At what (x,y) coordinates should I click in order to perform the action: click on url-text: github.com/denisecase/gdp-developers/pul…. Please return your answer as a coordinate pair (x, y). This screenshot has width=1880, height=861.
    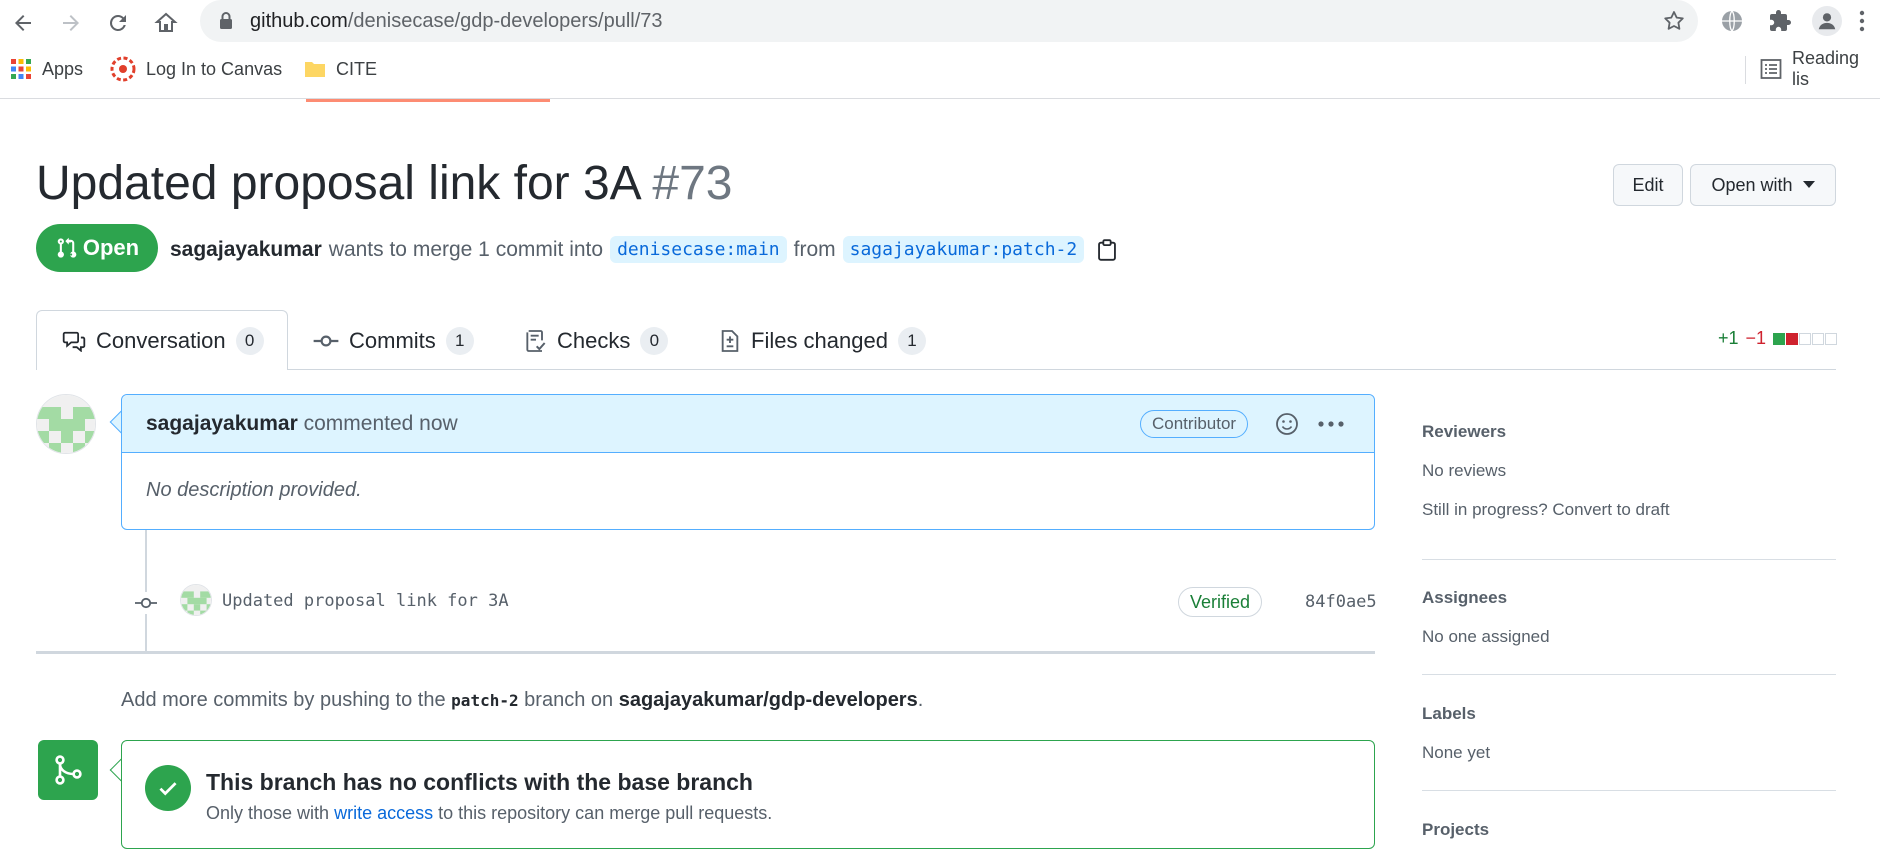
    Looking at the image, I should click on (456, 21).